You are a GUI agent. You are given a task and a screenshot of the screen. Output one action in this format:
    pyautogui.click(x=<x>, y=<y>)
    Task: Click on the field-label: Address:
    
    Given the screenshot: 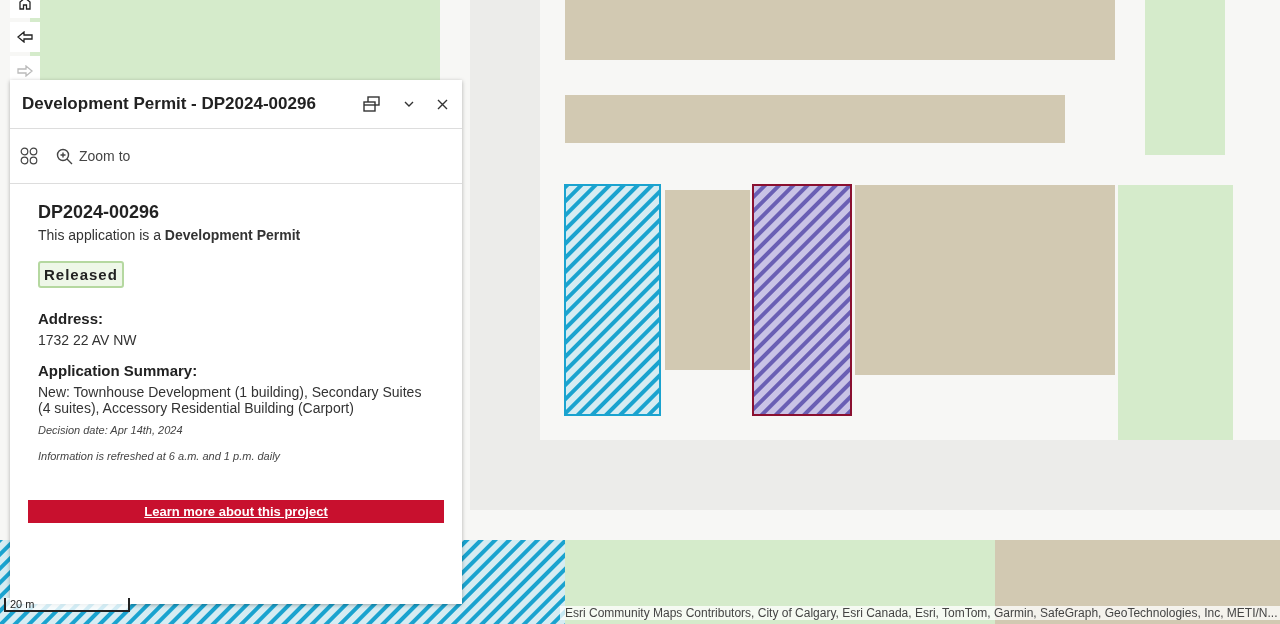 What is the action you would take?
    pyautogui.click(x=71, y=318)
    